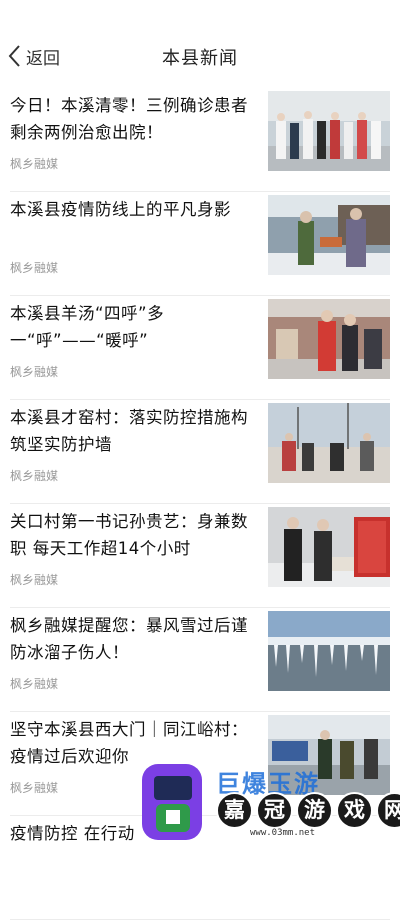 The height and width of the screenshot is (920, 400). I want to click on inspection-station-photo, so click(329, 547).